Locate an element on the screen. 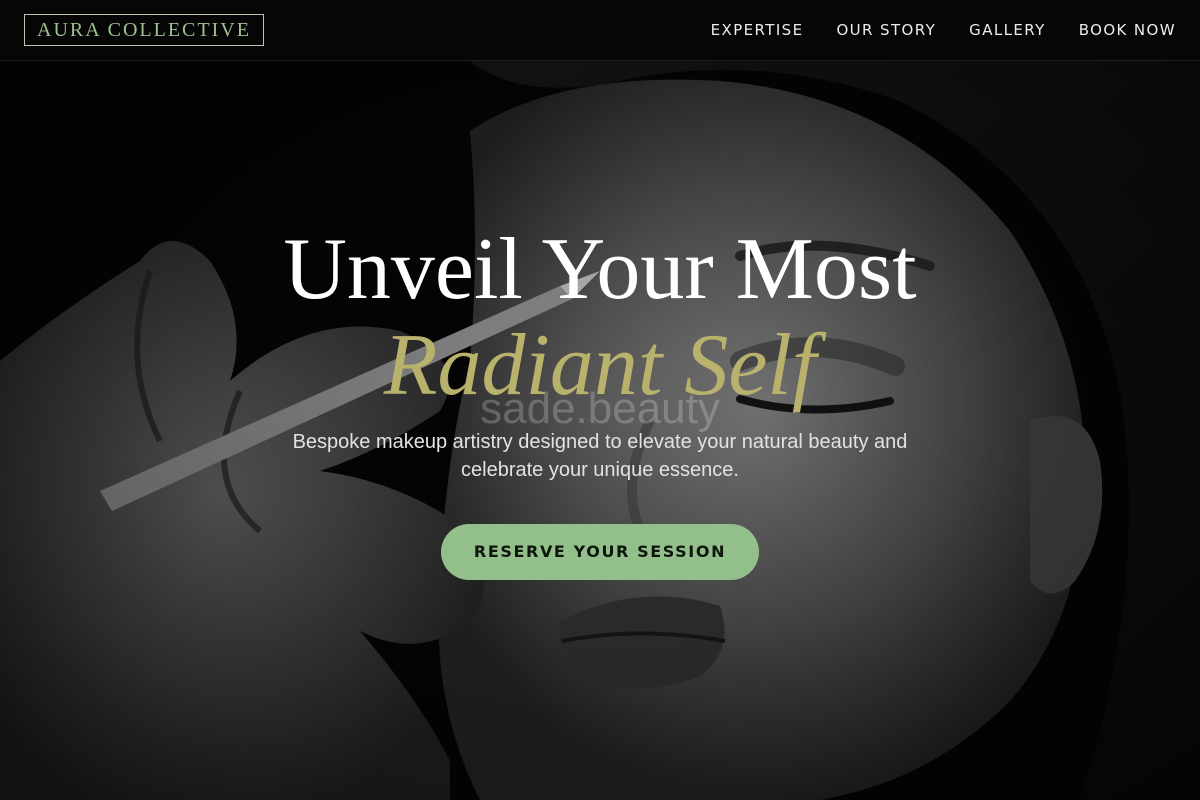 This screenshot has width=1200, height=800. hero-headline-line1: Unveil Your Most is located at coordinates (600, 269).